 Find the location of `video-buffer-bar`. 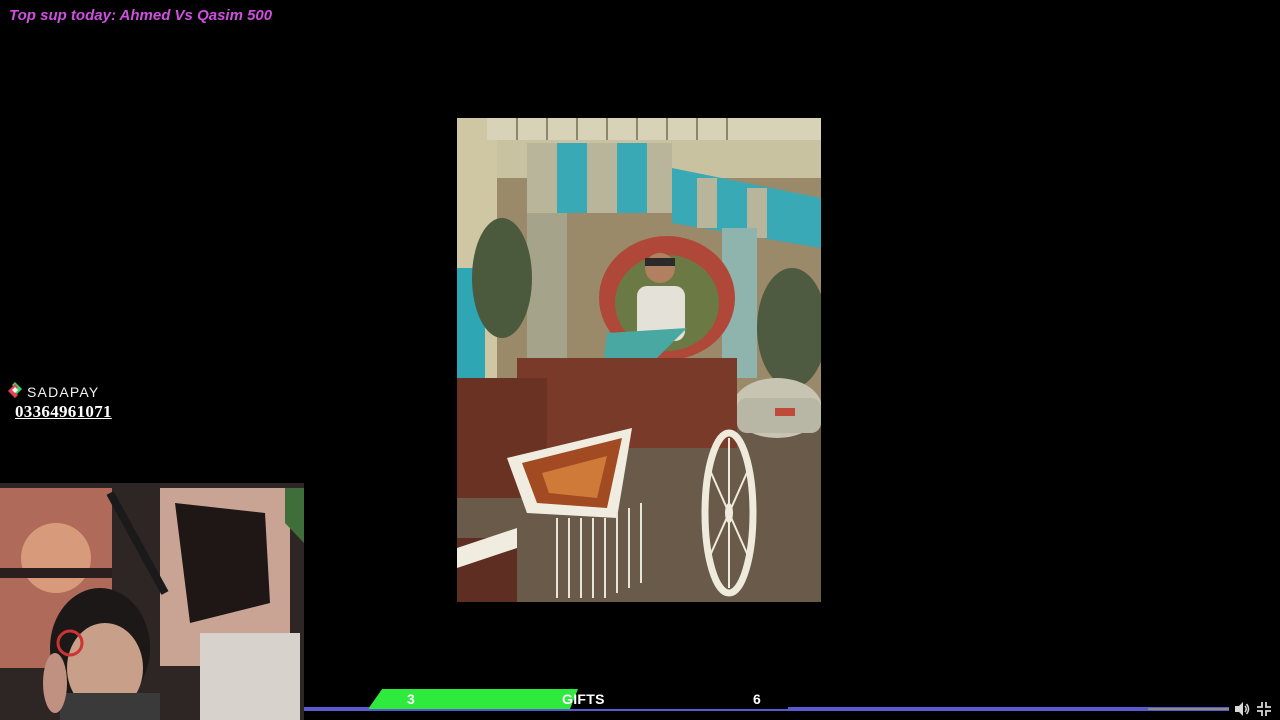

video-buffer-bar is located at coordinates (1188, 709).